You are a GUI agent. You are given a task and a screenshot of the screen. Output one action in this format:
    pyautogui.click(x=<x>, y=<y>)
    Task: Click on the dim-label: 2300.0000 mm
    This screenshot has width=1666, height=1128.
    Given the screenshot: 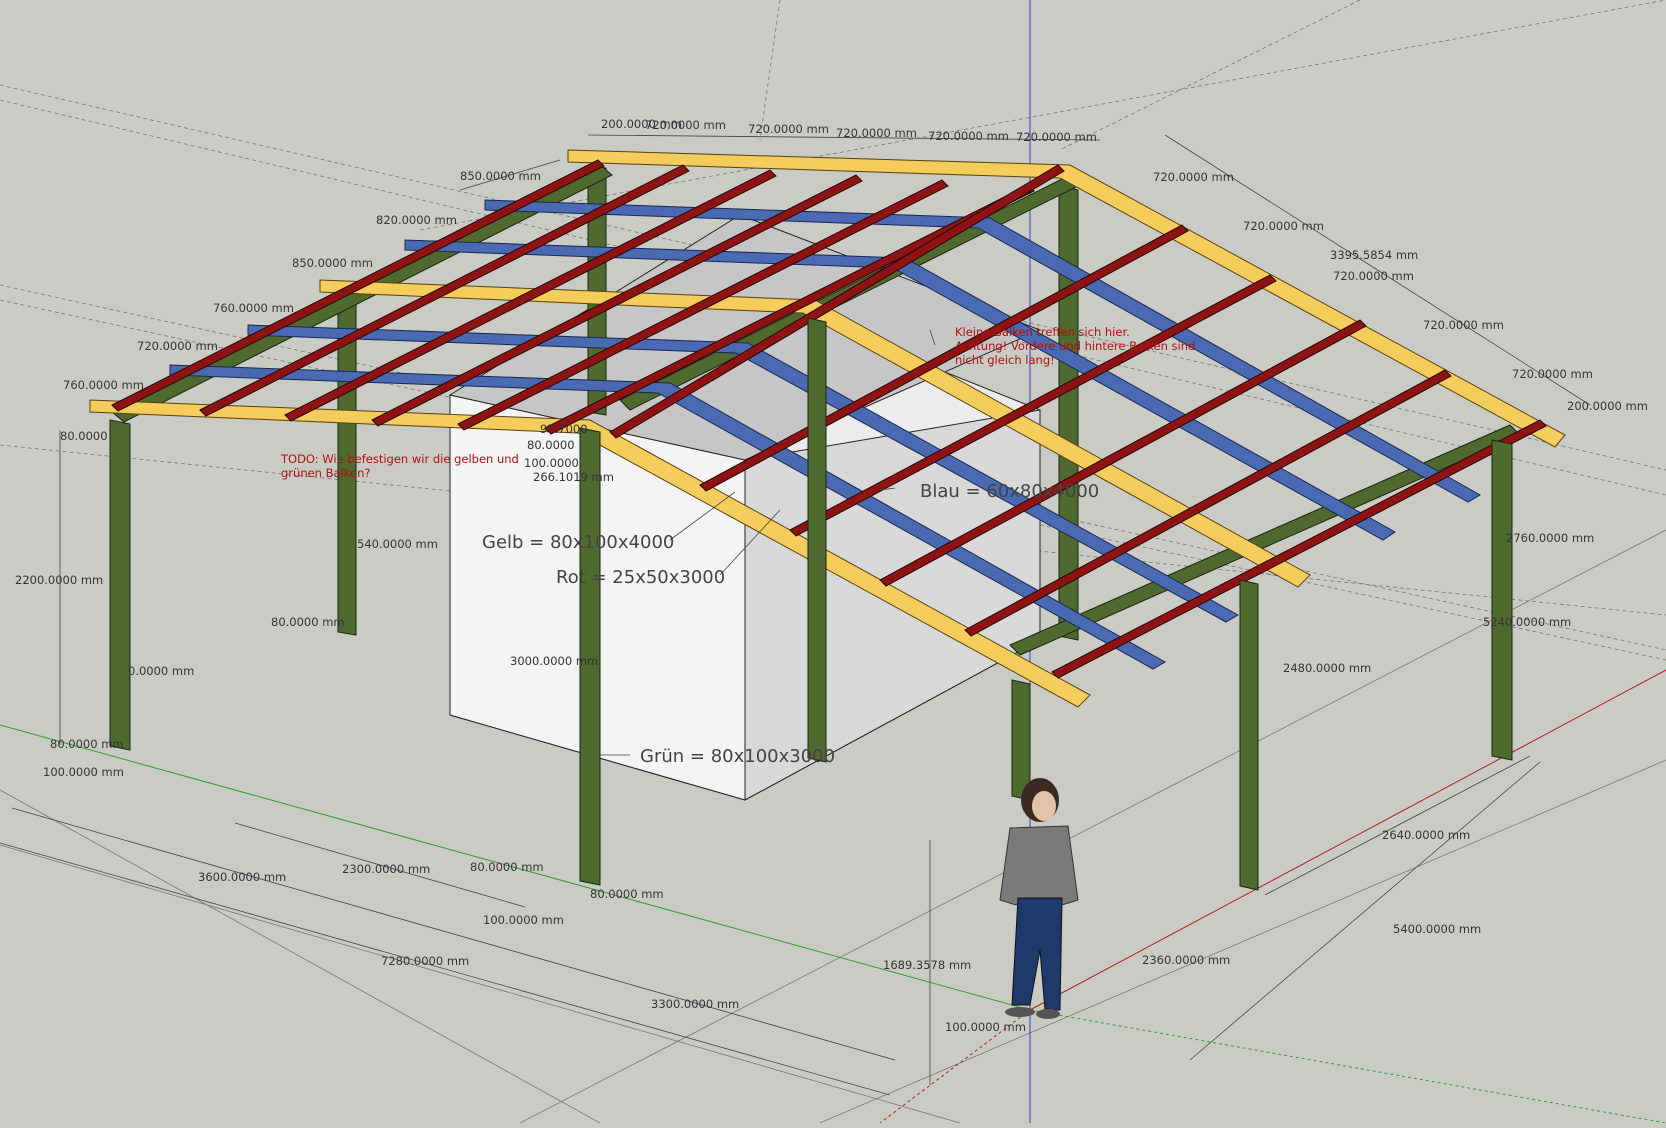 What is the action you would take?
    pyautogui.click(x=386, y=869)
    